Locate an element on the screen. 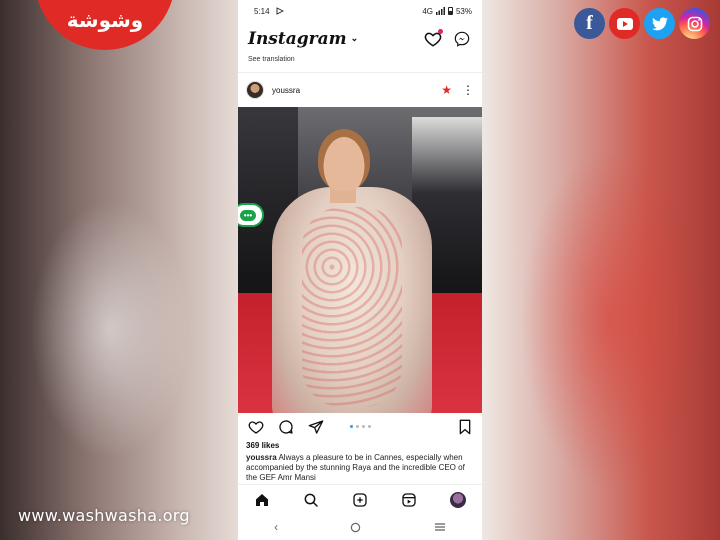  app-title-text: Instagram is located at coordinates (297, 39).